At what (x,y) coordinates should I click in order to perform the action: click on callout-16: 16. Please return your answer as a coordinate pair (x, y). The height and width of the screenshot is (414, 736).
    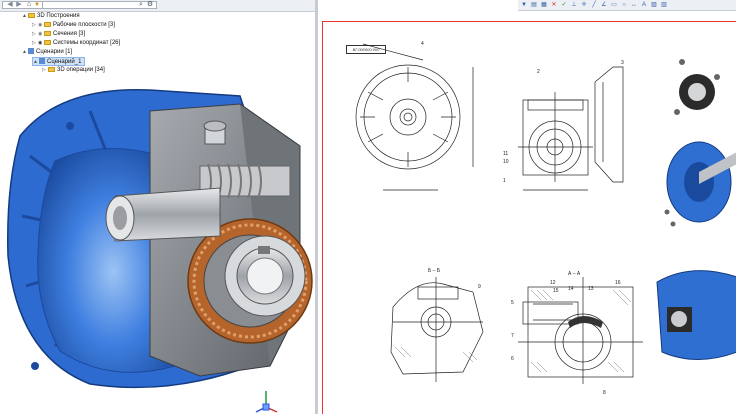
    Looking at the image, I should click on (618, 283).